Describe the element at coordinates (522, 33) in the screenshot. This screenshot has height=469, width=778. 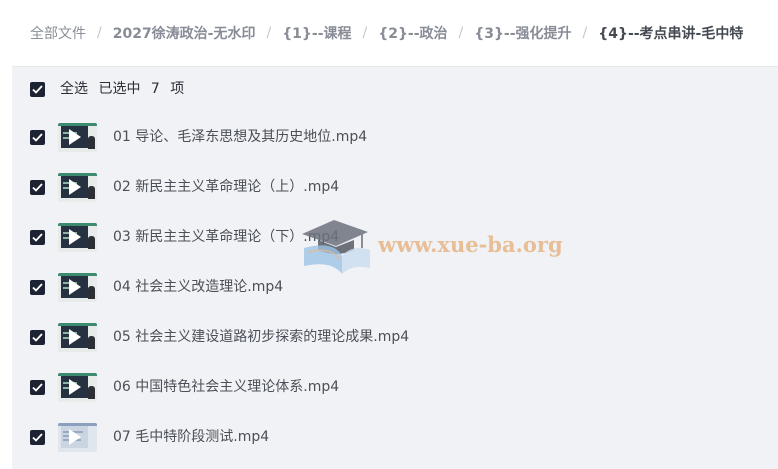
I see `breadcrumb-item: {3}--强化提升` at that location.